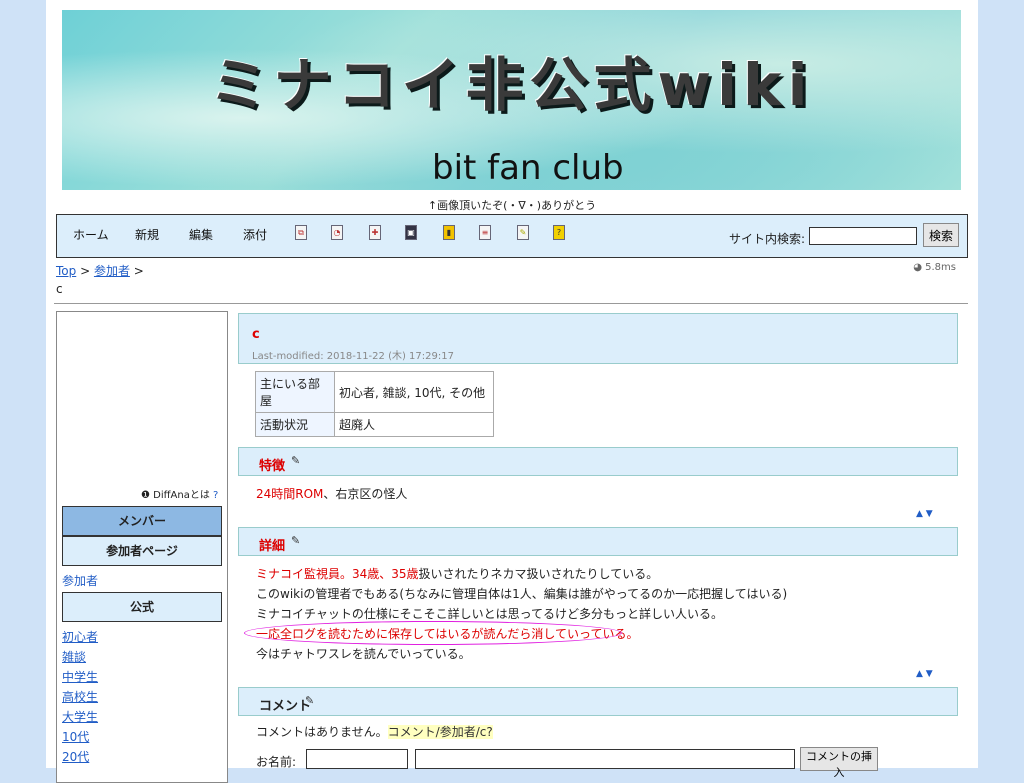 The image size is (1024, 783). What do you see at coordinates (411, 232) in the screenshot?
I see `save-icon: ▣` at bounding box center [411, 232].